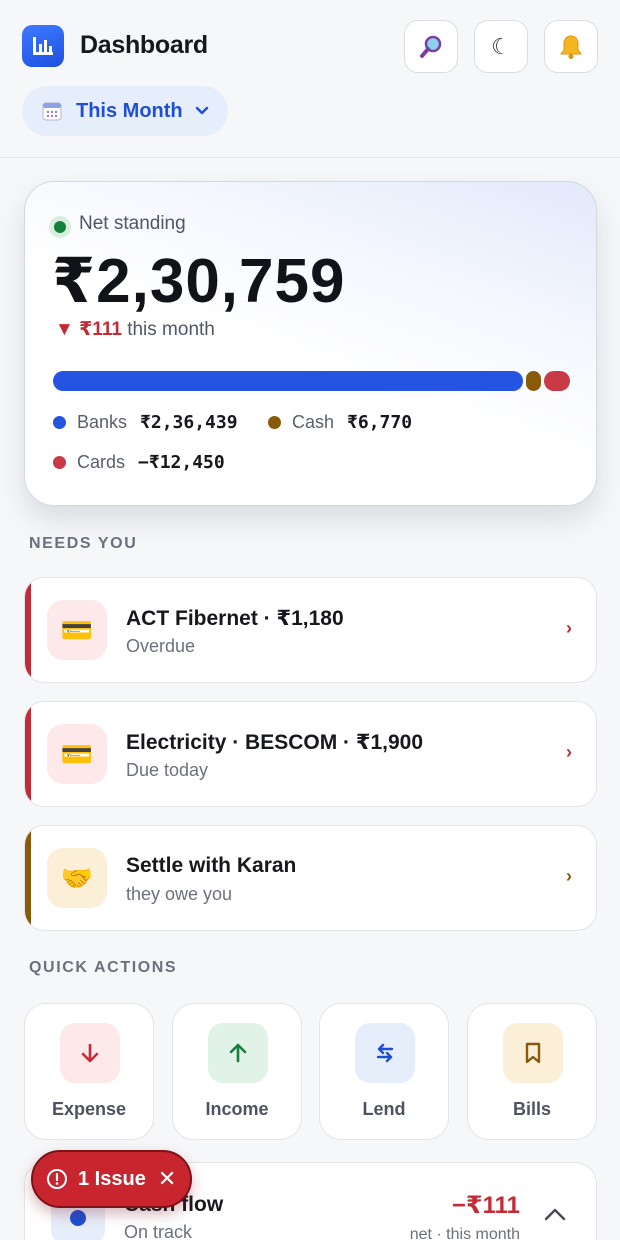  Describe the element at coordinates (89, 1109) in the screenshot. I see `quick-action-label: Expense` at that location.